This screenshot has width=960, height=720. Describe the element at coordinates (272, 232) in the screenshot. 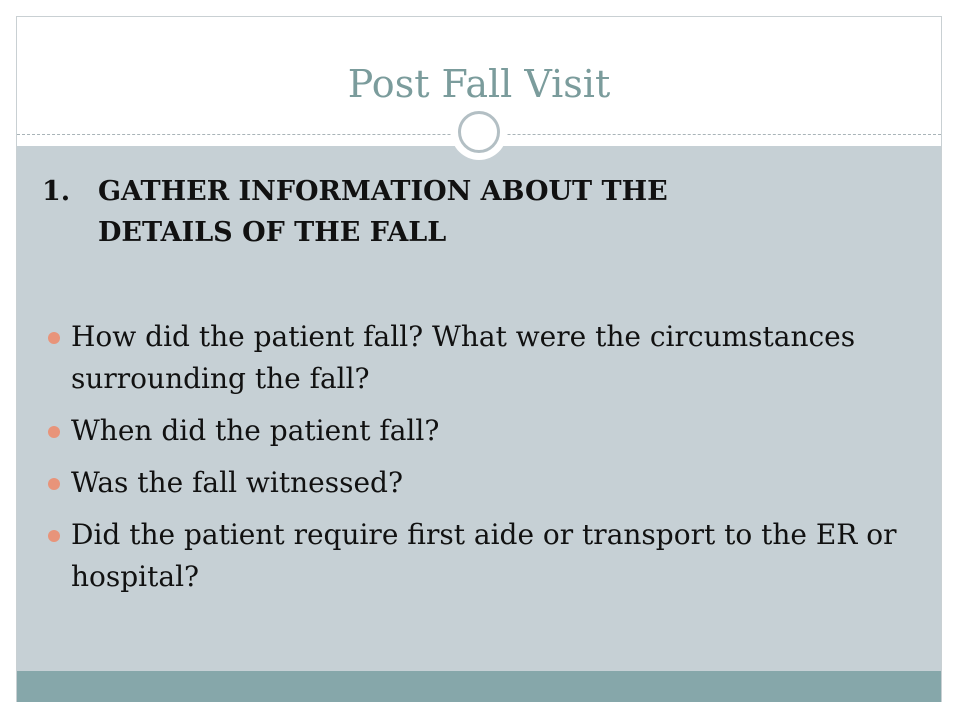

I see `heading-line-2: DETAILS OF THE FALL` at that location.